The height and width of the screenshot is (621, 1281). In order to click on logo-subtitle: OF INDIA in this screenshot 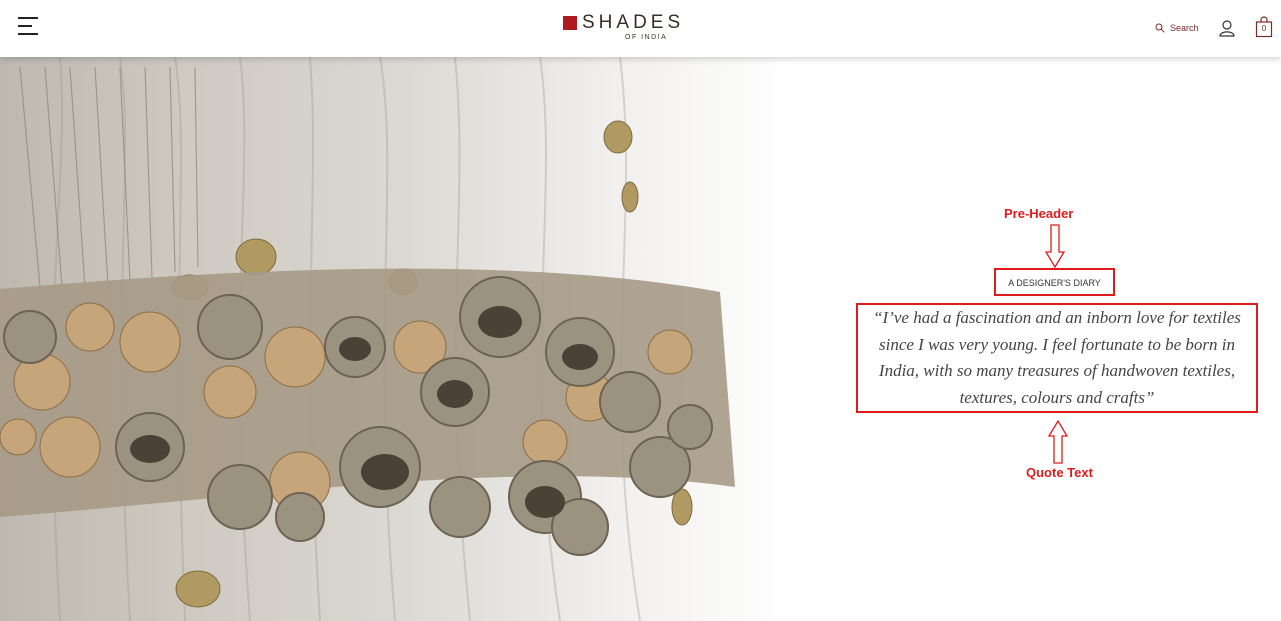, I will do `click(646, 37)`.